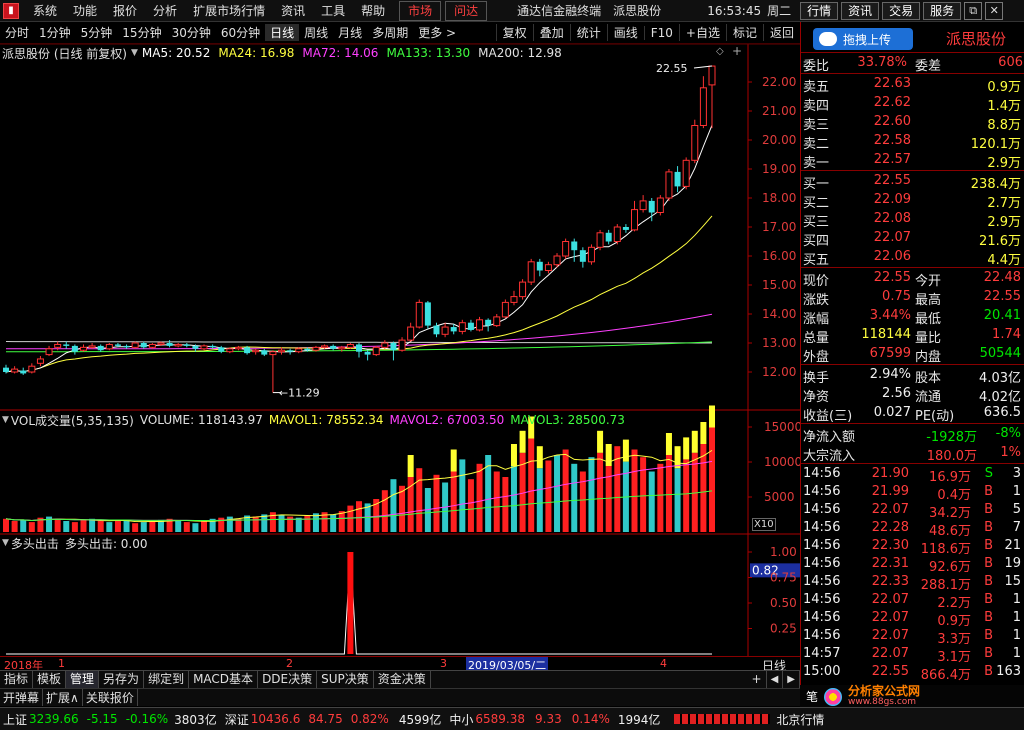 The image size is (1024, 730). Describe the element at coordinates (737, 51) in the screenshot. I see `add-icon: +` at that location.